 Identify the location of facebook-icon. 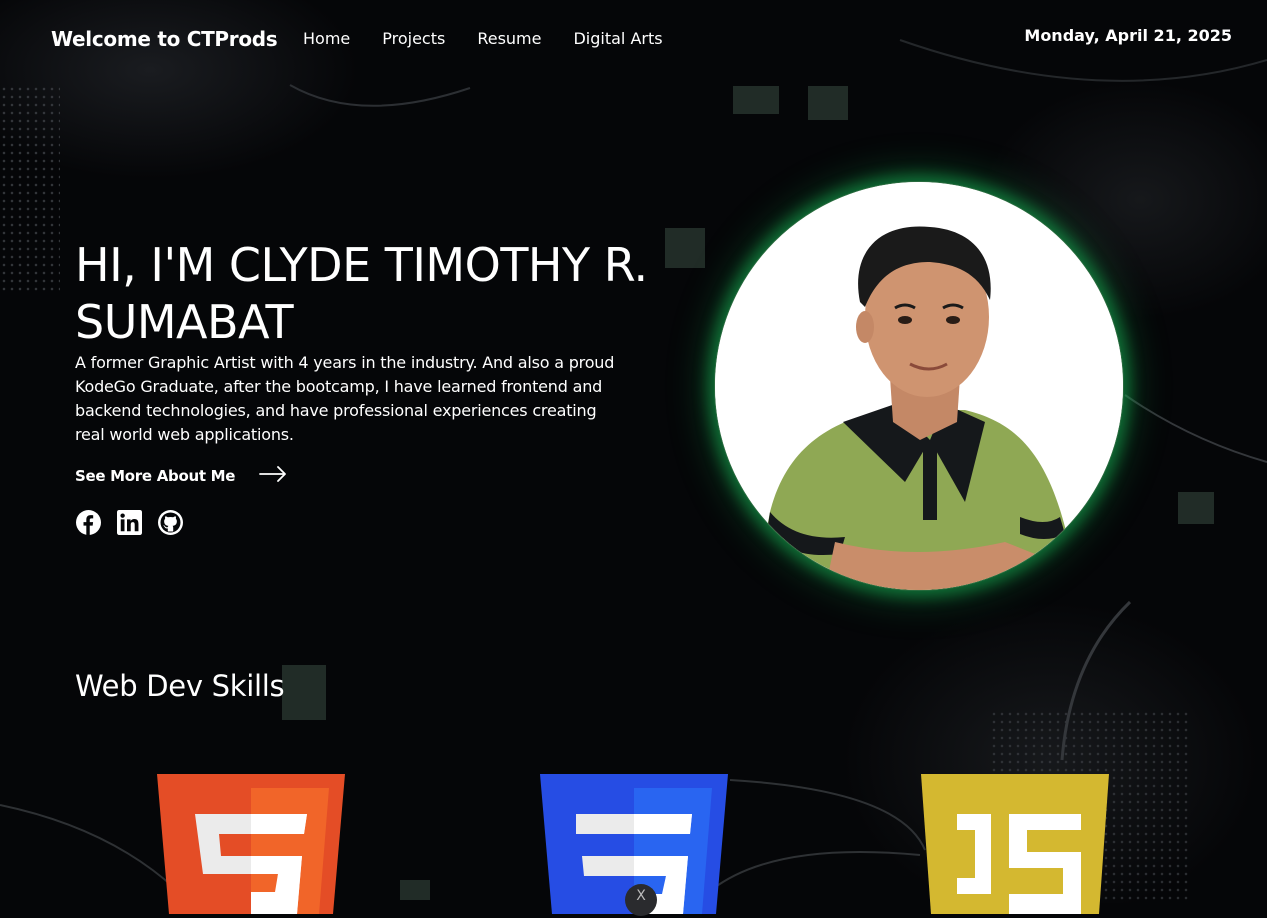
(88, 522).